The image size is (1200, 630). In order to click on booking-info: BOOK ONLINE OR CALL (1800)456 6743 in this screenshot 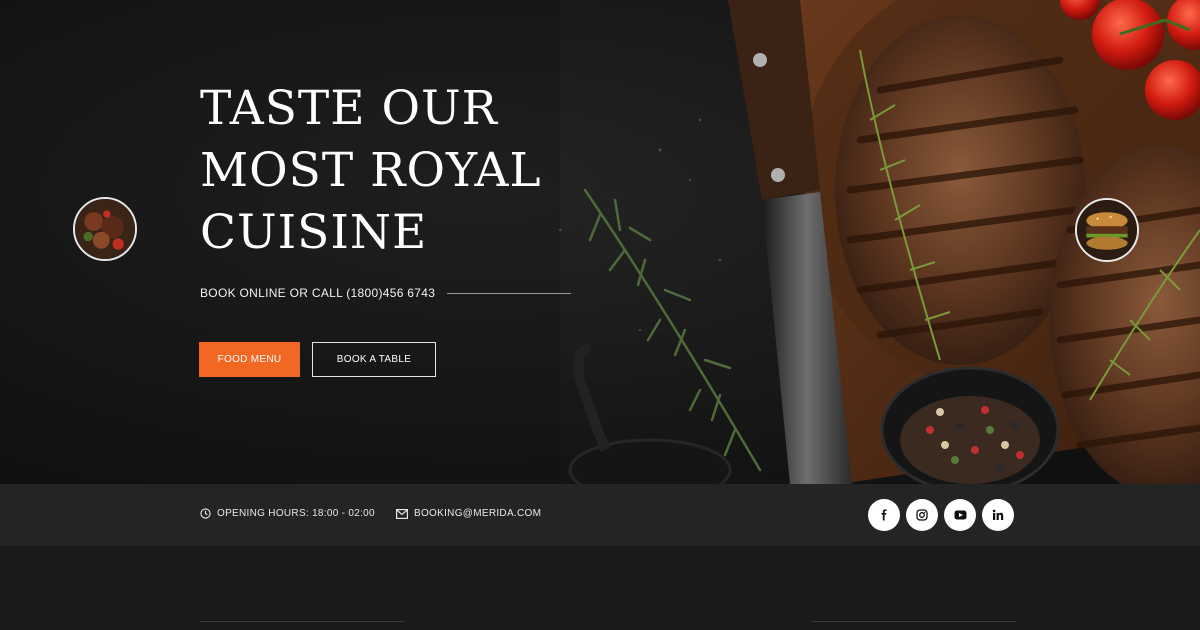, I will do `click(386, 293)`.